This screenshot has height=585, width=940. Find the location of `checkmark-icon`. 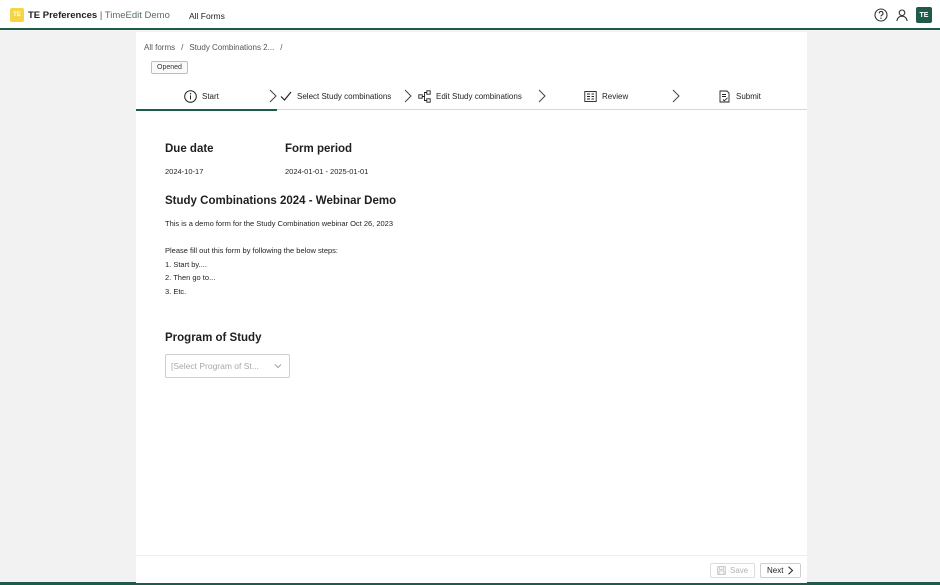

checkmark-icon is located at coordinates (286, 96).